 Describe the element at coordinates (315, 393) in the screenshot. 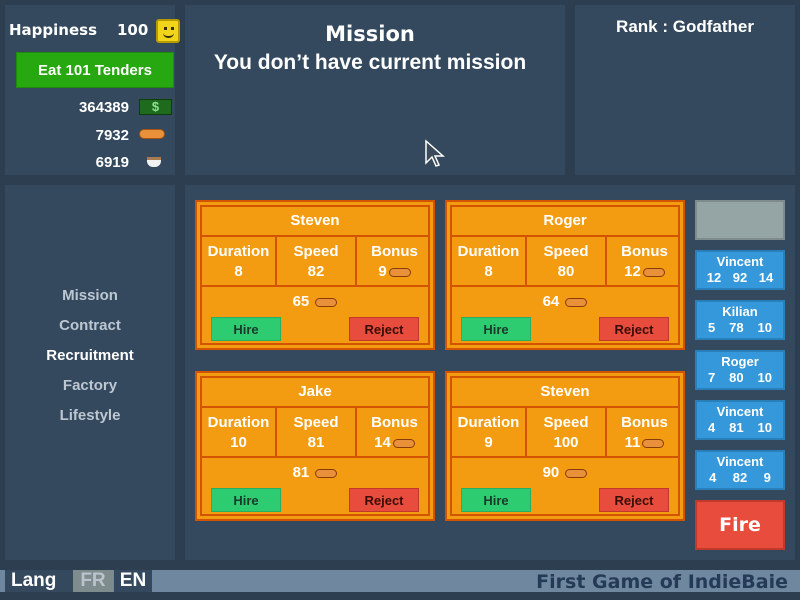

I see `candidate-name: Jake` at that location.